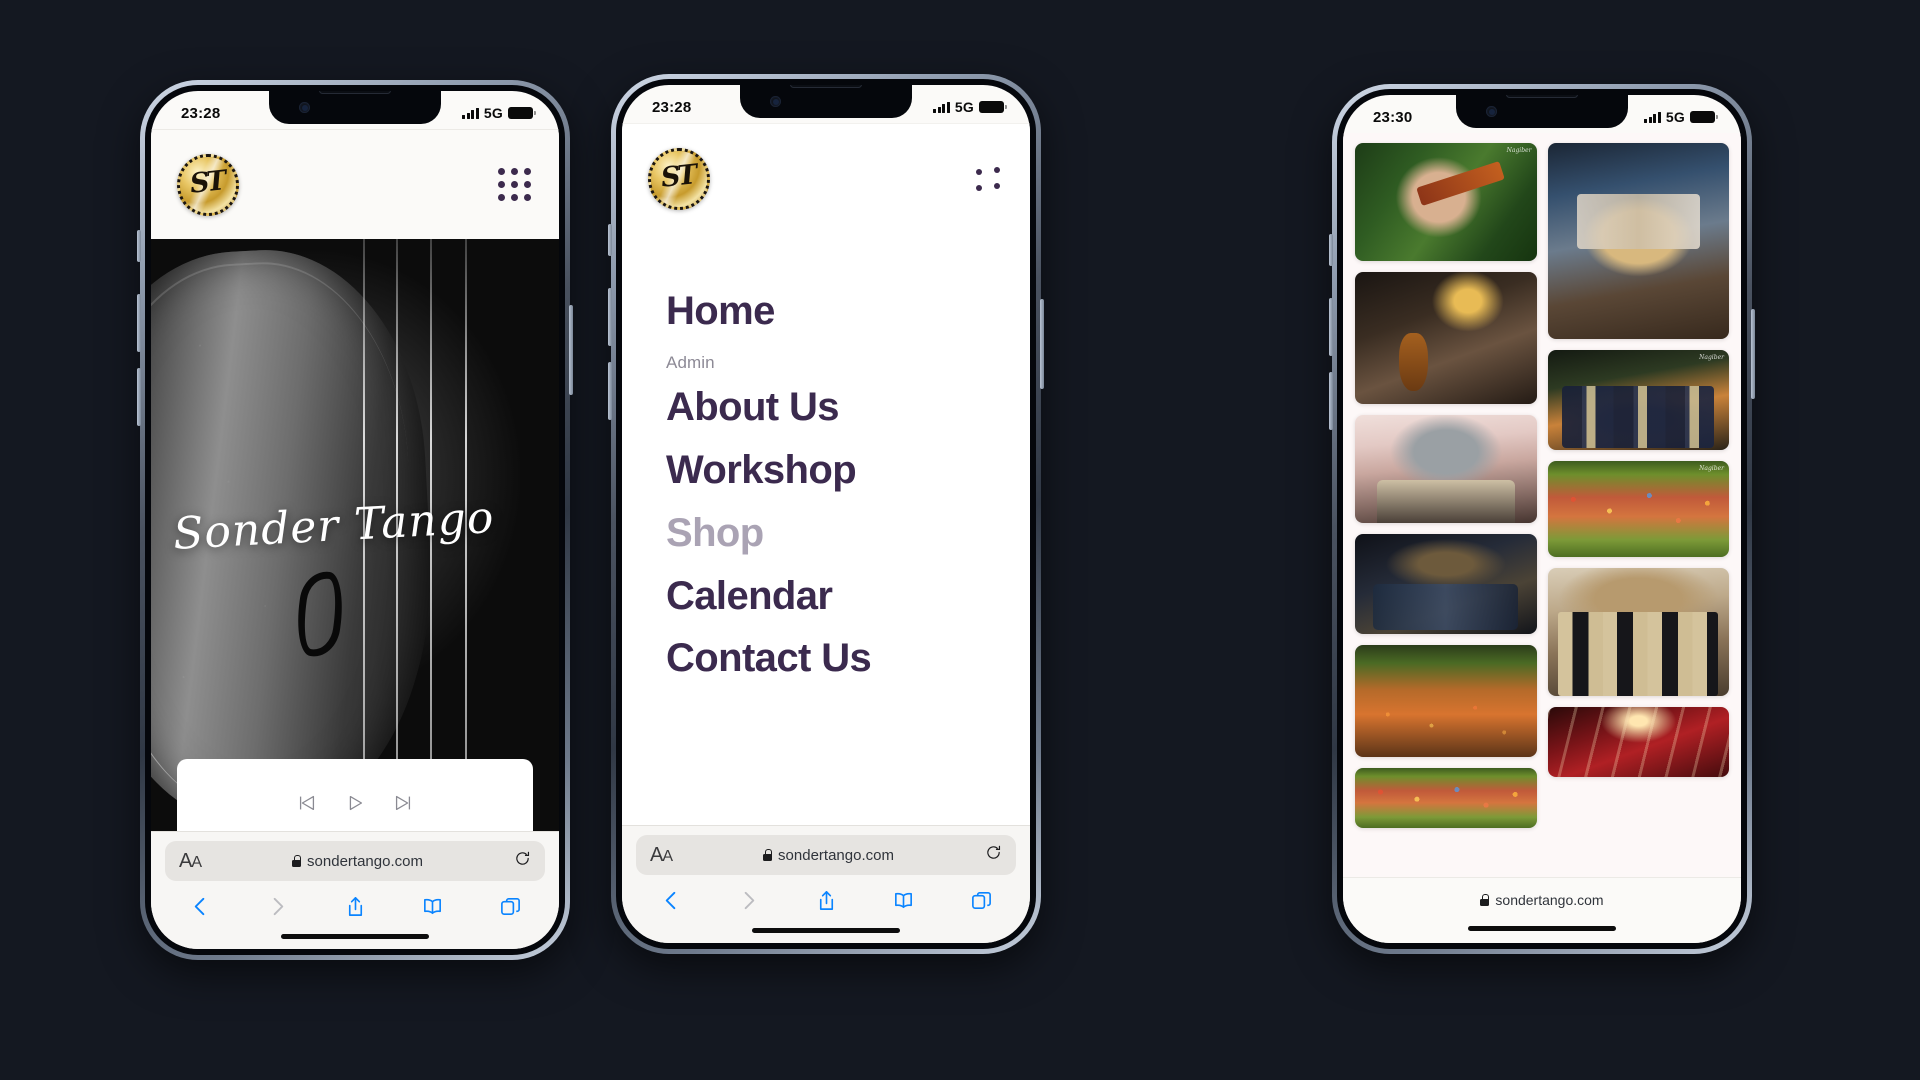  What do you see at coordinates (848, 407) in the screenshot?
I see `menu-item-about-us: About Us` at bounding box center [848, 407].